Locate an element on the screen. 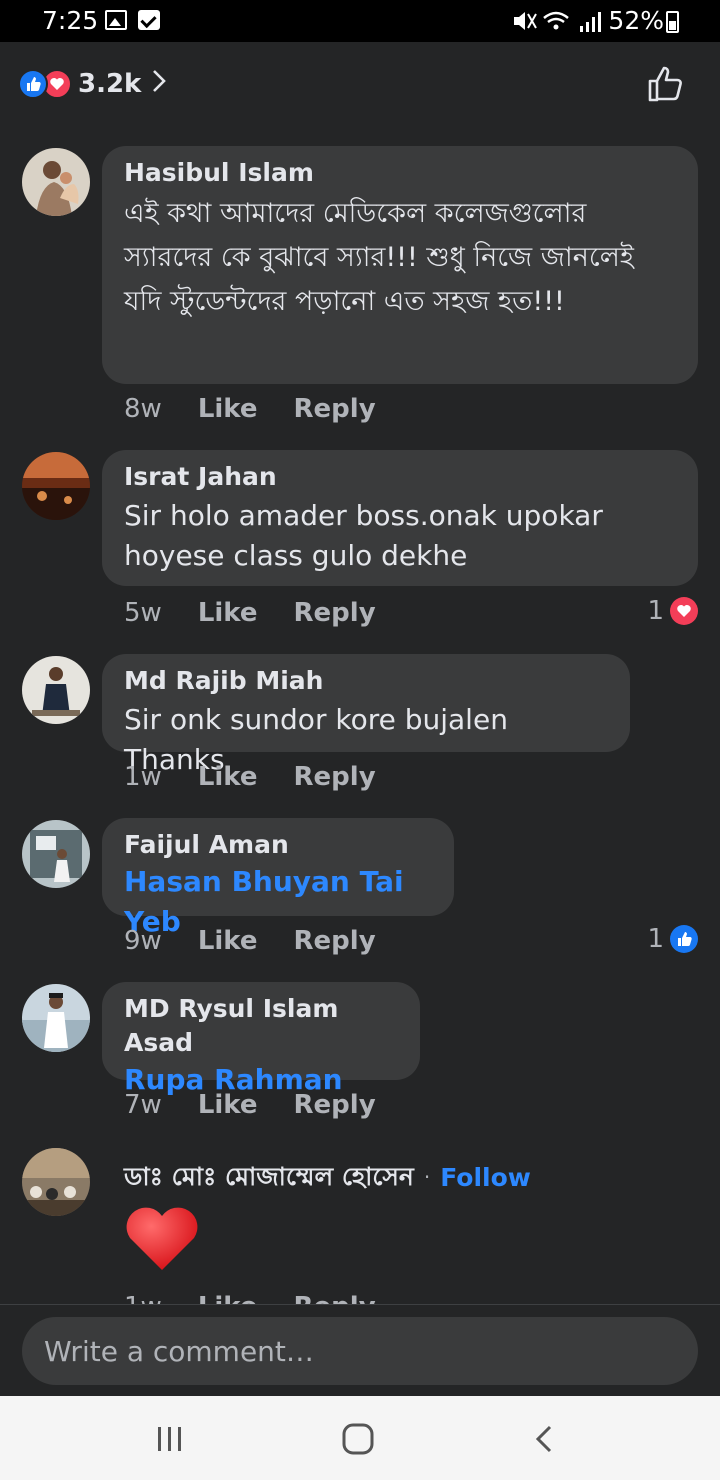 This screenshot has width=720, height=1480. system-navigation-bar is located at coordinates (360, 1438).